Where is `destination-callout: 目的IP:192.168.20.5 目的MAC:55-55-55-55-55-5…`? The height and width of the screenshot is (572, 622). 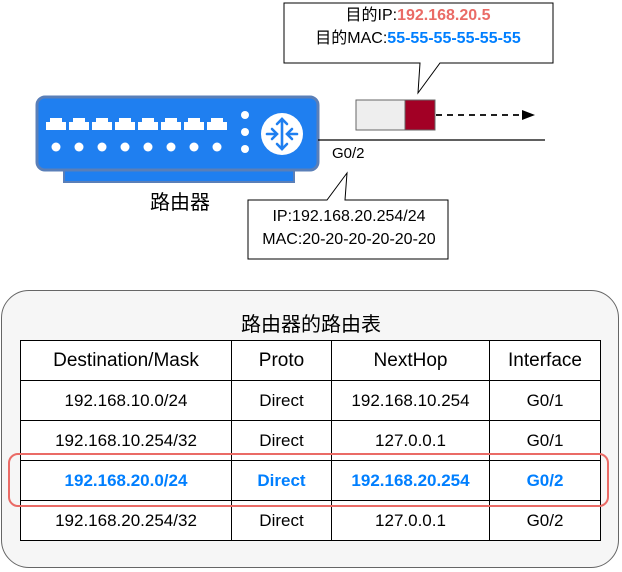
destination-callout: 目的IP:192.168.20.5 目的MAC:55-55-55-55-55-5… is located at coordinates (418, 27).